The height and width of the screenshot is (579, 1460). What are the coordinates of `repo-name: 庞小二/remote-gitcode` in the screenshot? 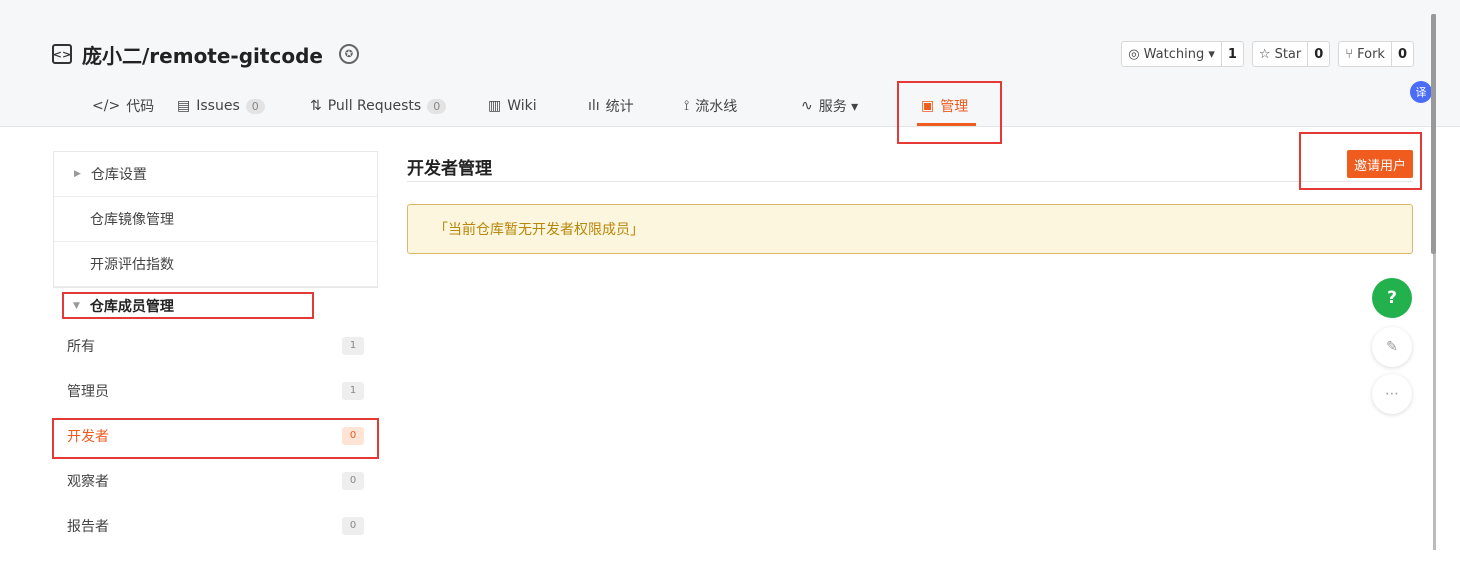 It's located at (202, 54).